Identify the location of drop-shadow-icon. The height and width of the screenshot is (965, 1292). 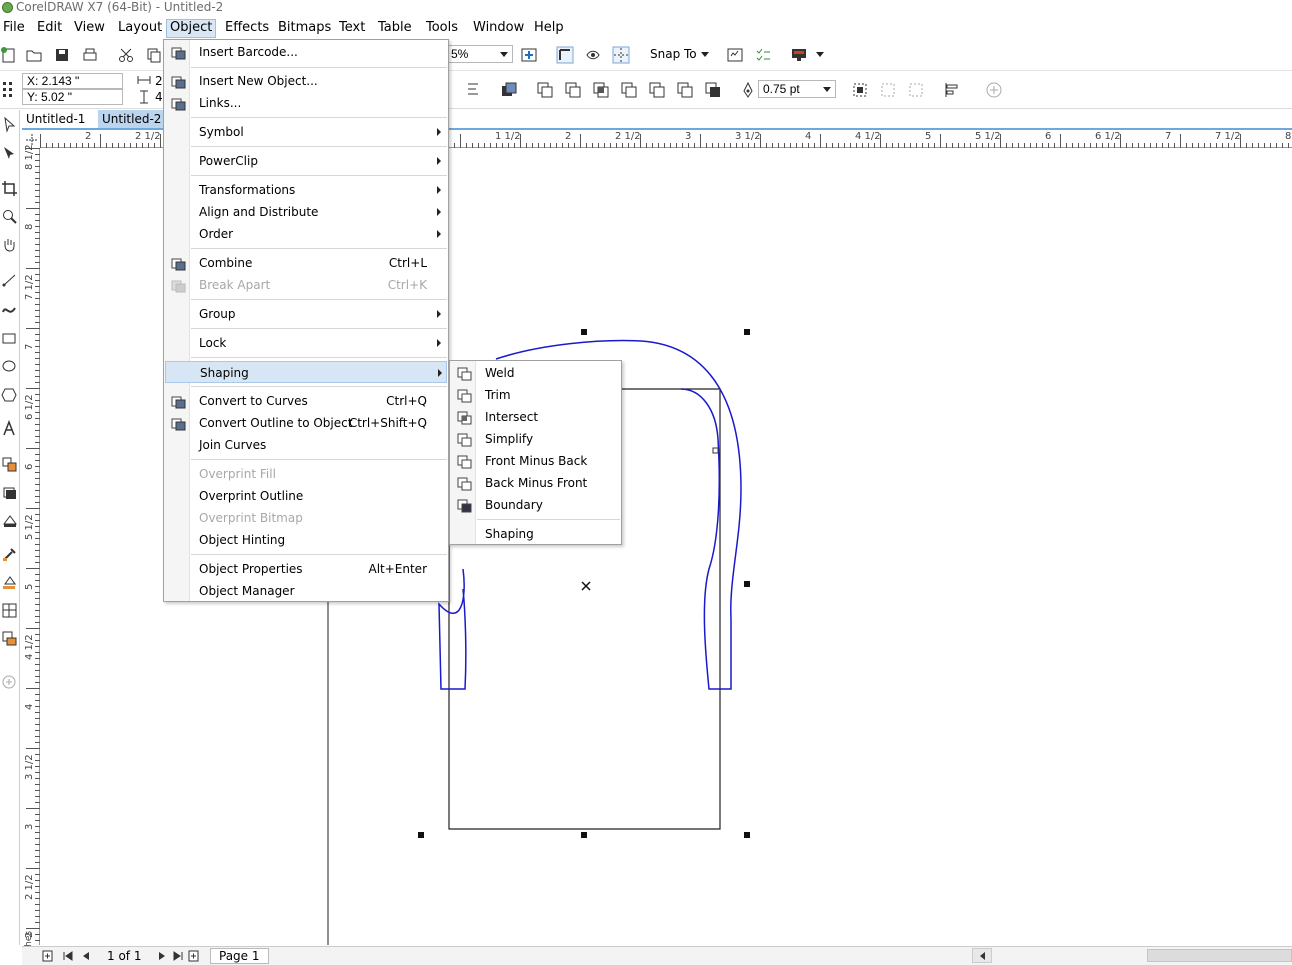
(9, 520).